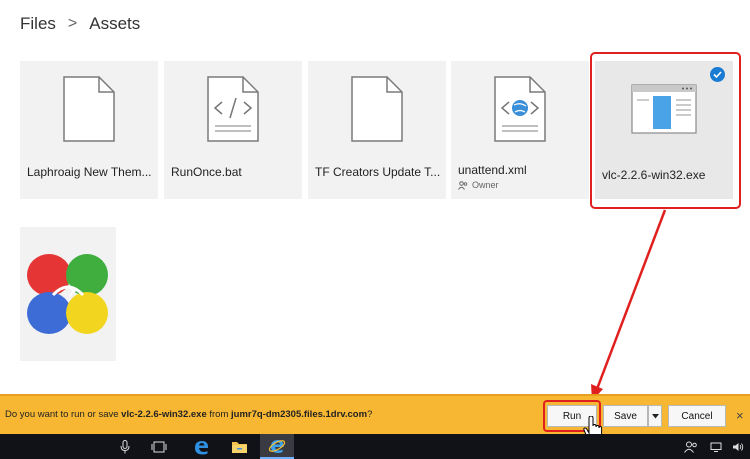 The width and height of the screenshot is (750, 459). I want to click on file-name: vlc-2.2.6-win32.exe, so click(664, 177).